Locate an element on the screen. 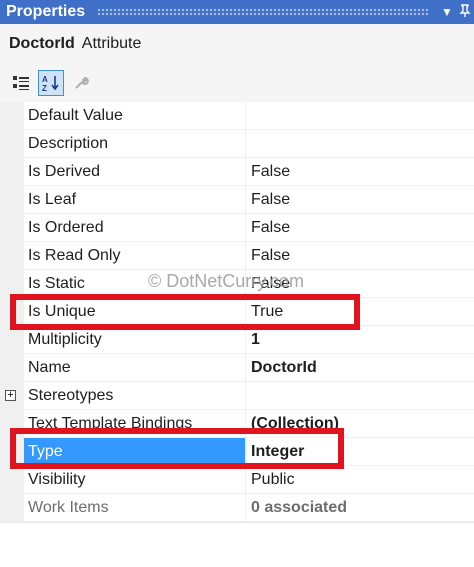 The height and width of the screenshot is (567, 474). property-row-is-leaf: Is Leaf False is located at coordinates (237, 200).